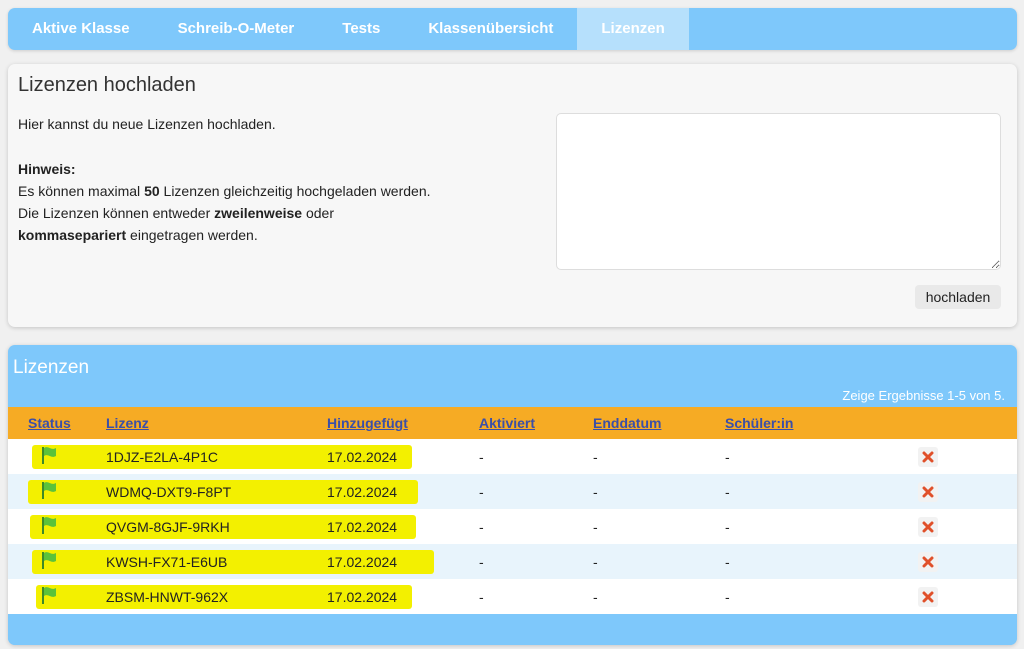  I want to click on tab-klassenuebersicht: Klassenübersicht, so click(490, 29).